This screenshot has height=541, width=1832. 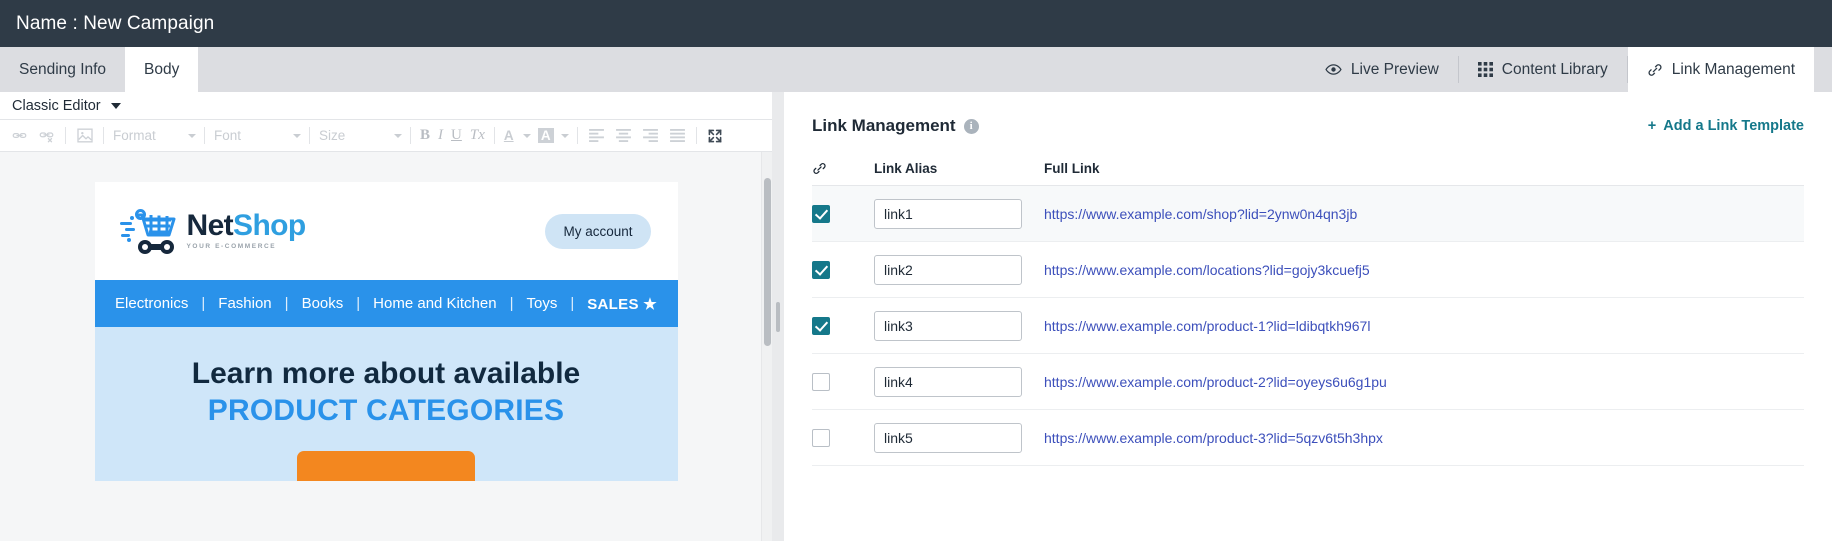 I want to click on canvas-scrollbar, so click(x=766, y=346).